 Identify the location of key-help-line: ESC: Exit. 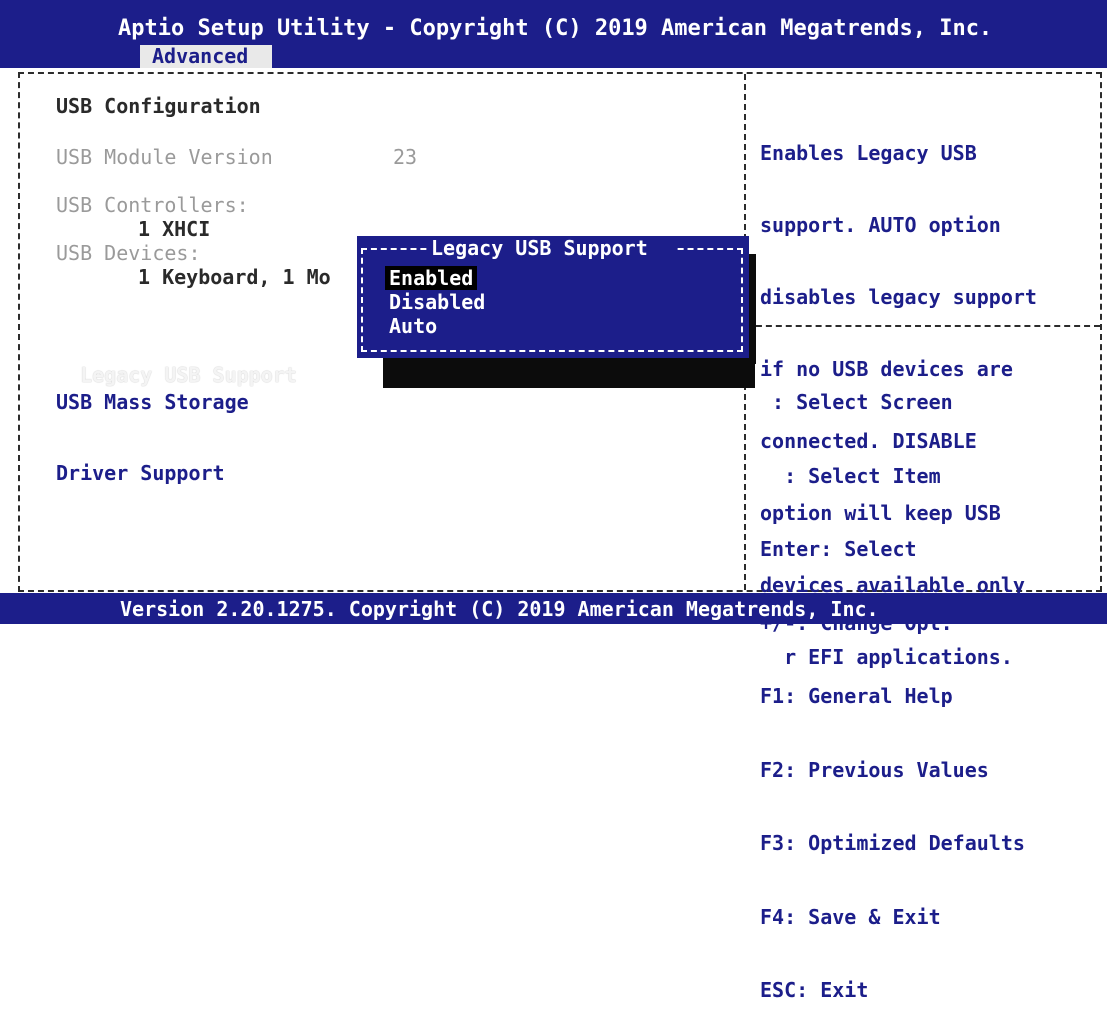
(814, 990).